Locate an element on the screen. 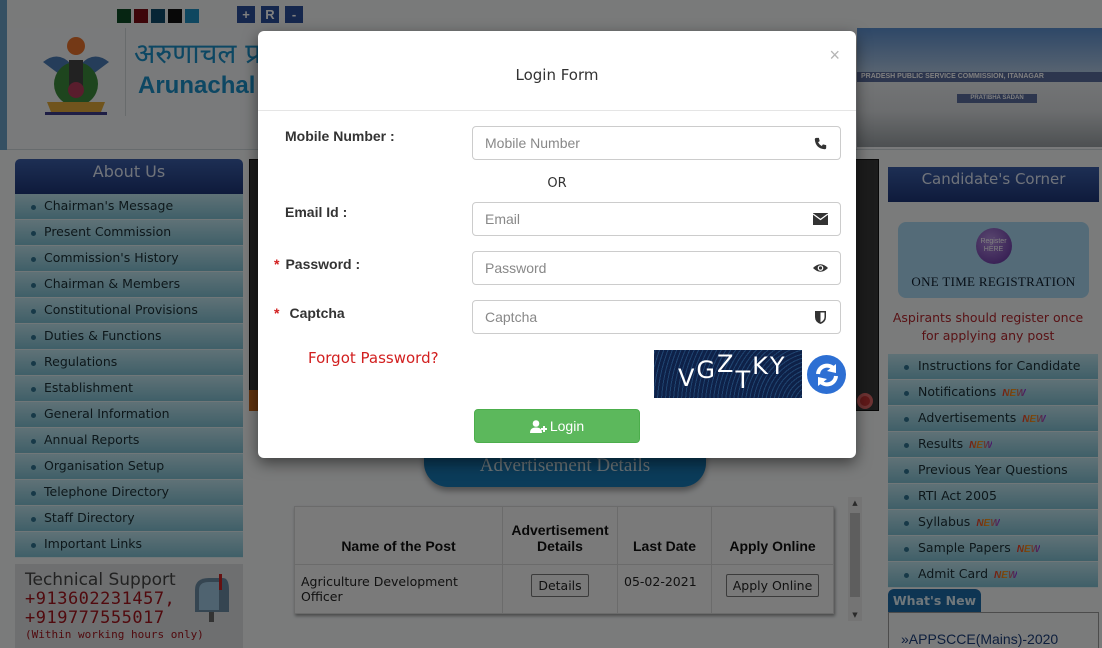 This screenshot has height=648, width=1102. envelope-icon is located at coordinates (820, 219).